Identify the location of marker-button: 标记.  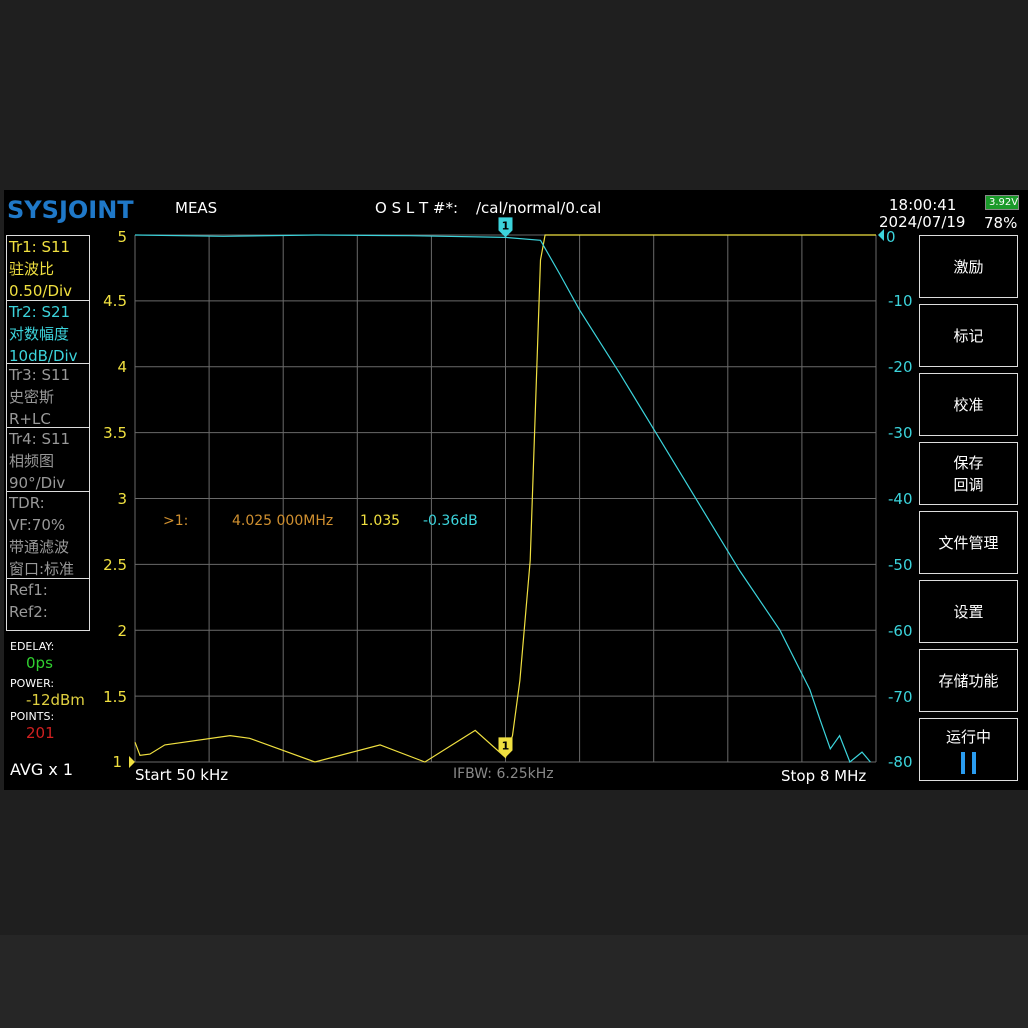
(968, 335).